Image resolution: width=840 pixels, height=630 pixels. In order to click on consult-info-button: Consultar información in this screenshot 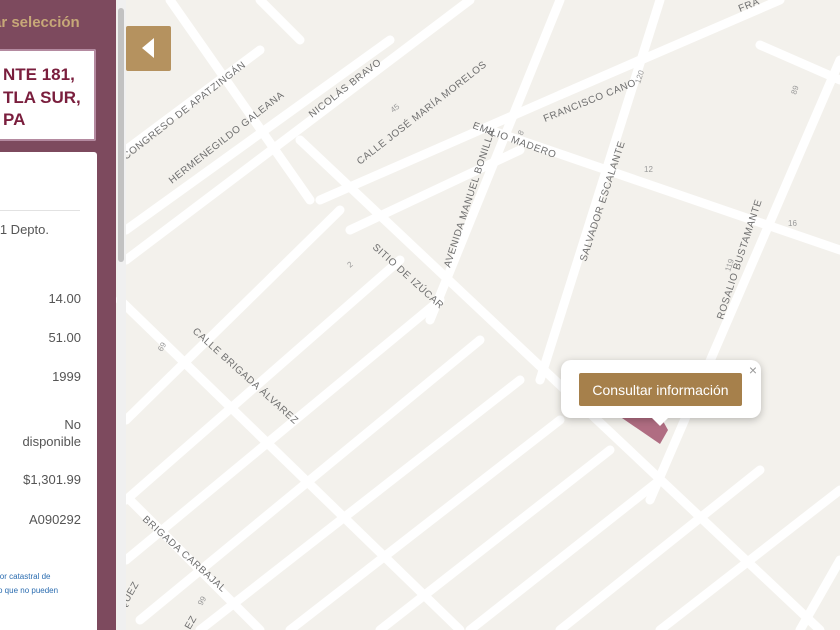, I will do `click(660, 389)`.